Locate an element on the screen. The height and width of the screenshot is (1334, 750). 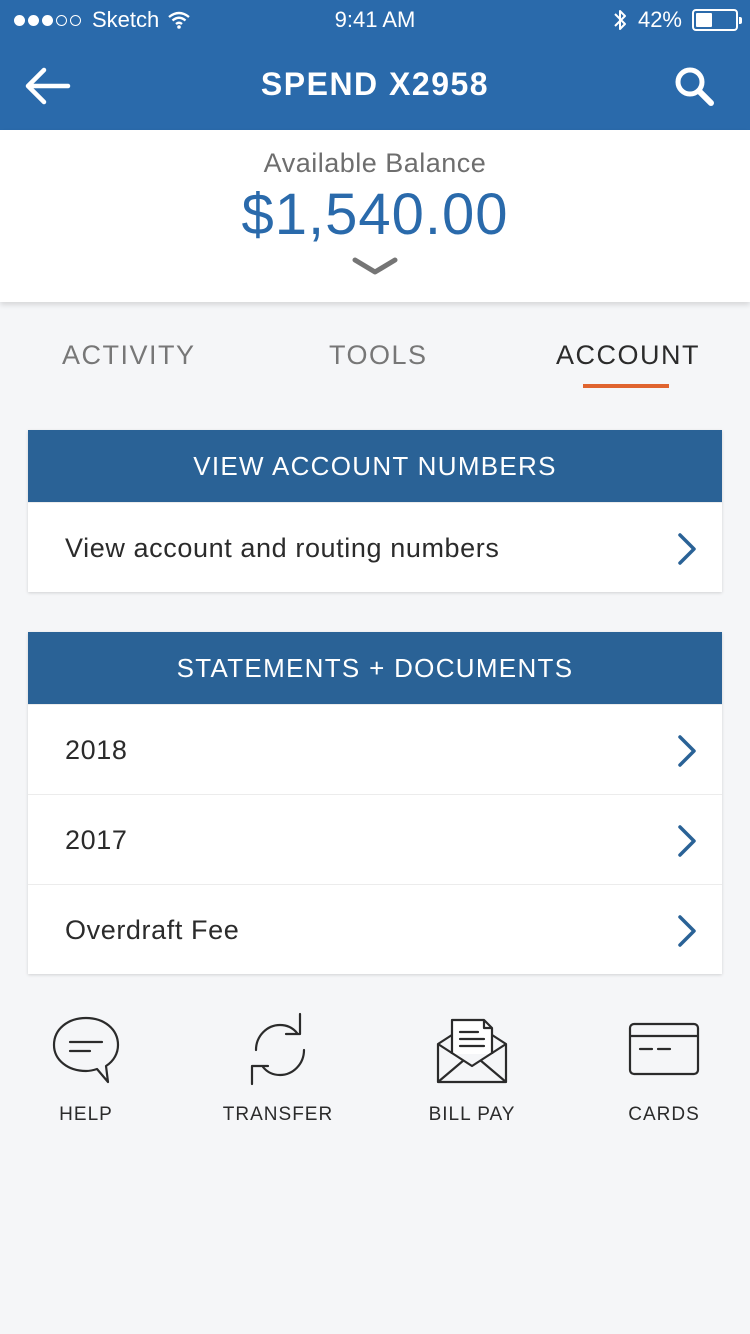
cards-label: CARDS is located at coordinates (664, 1114).